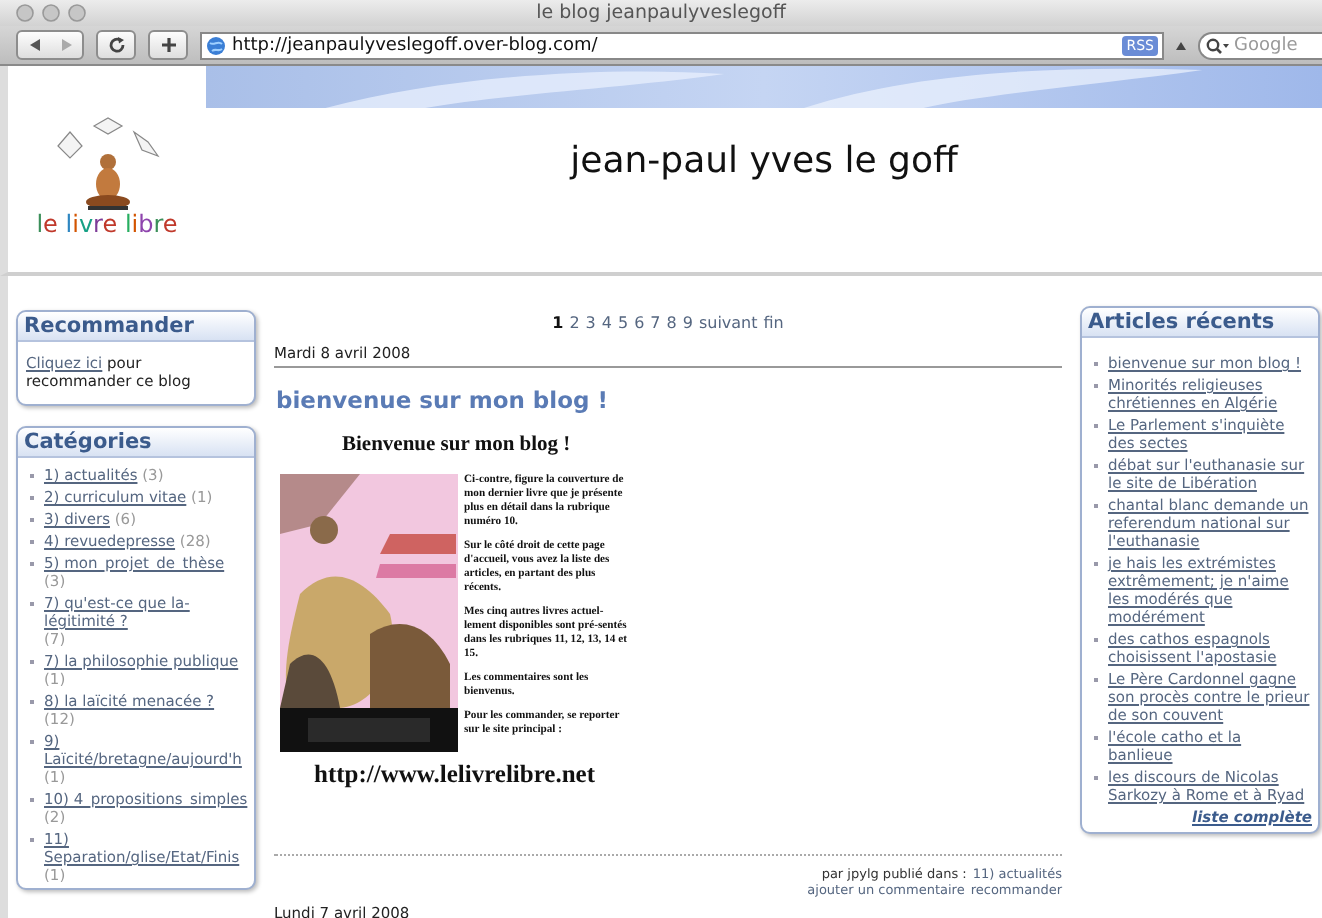 This screenshot has height=918, width=1322. Describe the element at coordinates (590, 323) in the screenshot. I see `page-link: 3` at that location.